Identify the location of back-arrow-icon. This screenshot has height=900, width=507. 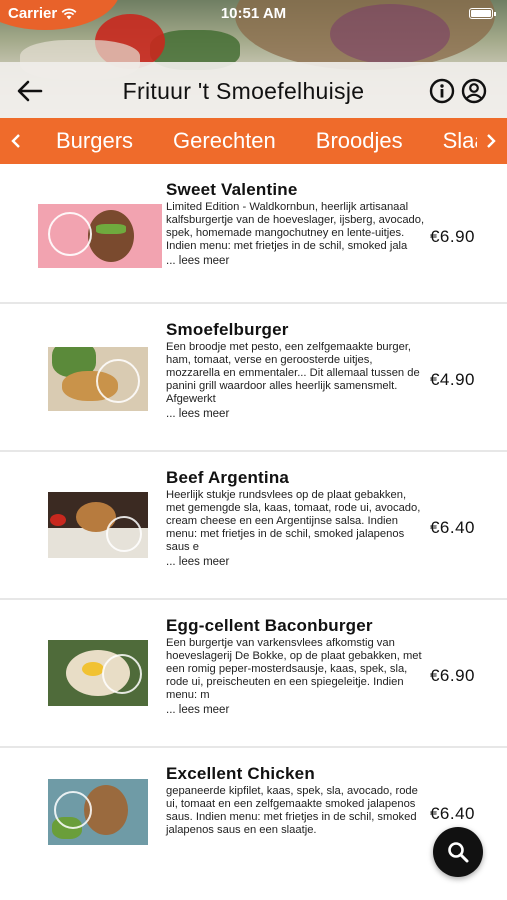
(30, 91).